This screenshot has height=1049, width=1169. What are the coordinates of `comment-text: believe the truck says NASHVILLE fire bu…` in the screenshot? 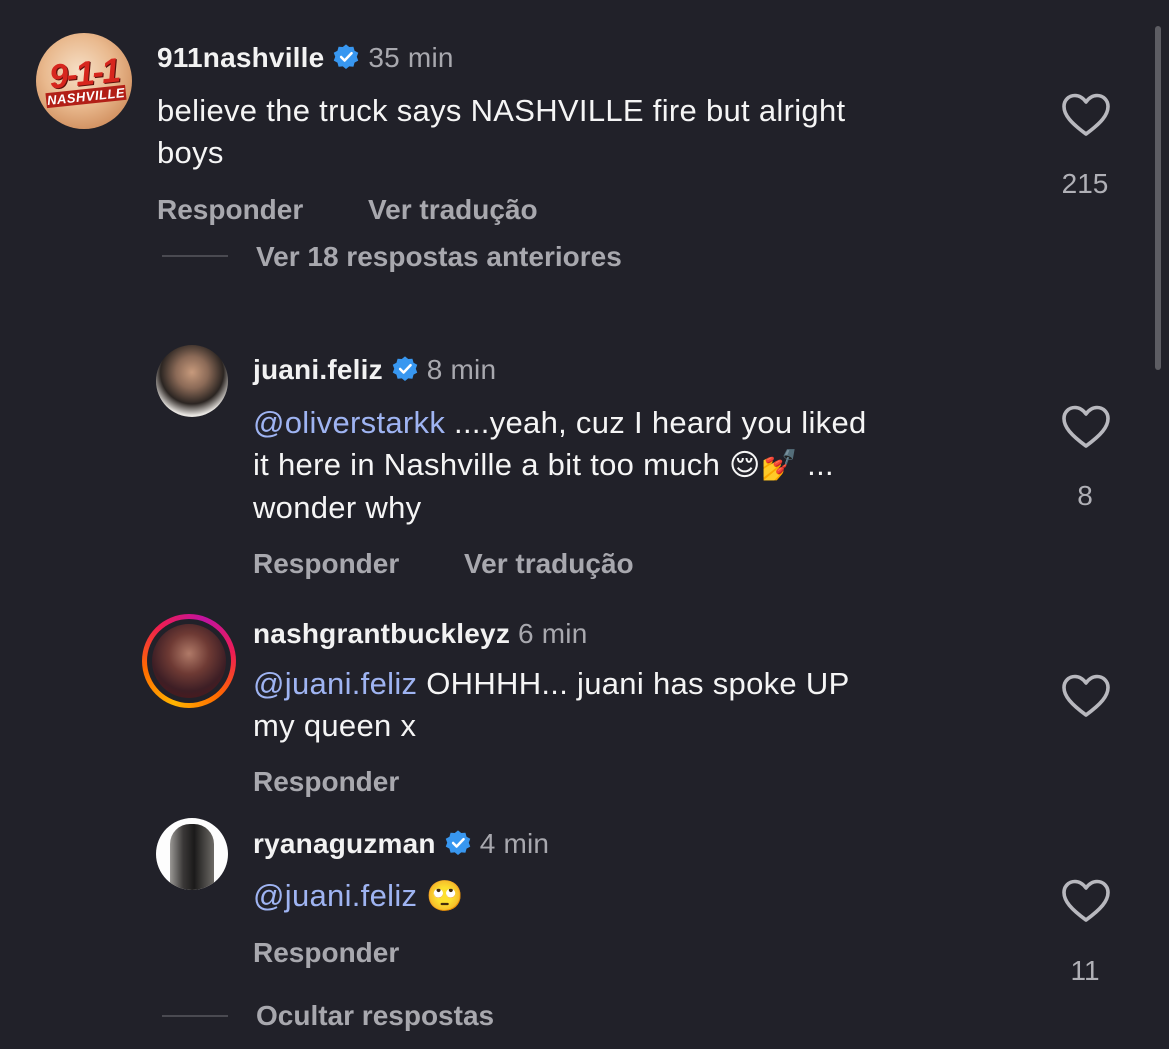 It's located at (597, 132).